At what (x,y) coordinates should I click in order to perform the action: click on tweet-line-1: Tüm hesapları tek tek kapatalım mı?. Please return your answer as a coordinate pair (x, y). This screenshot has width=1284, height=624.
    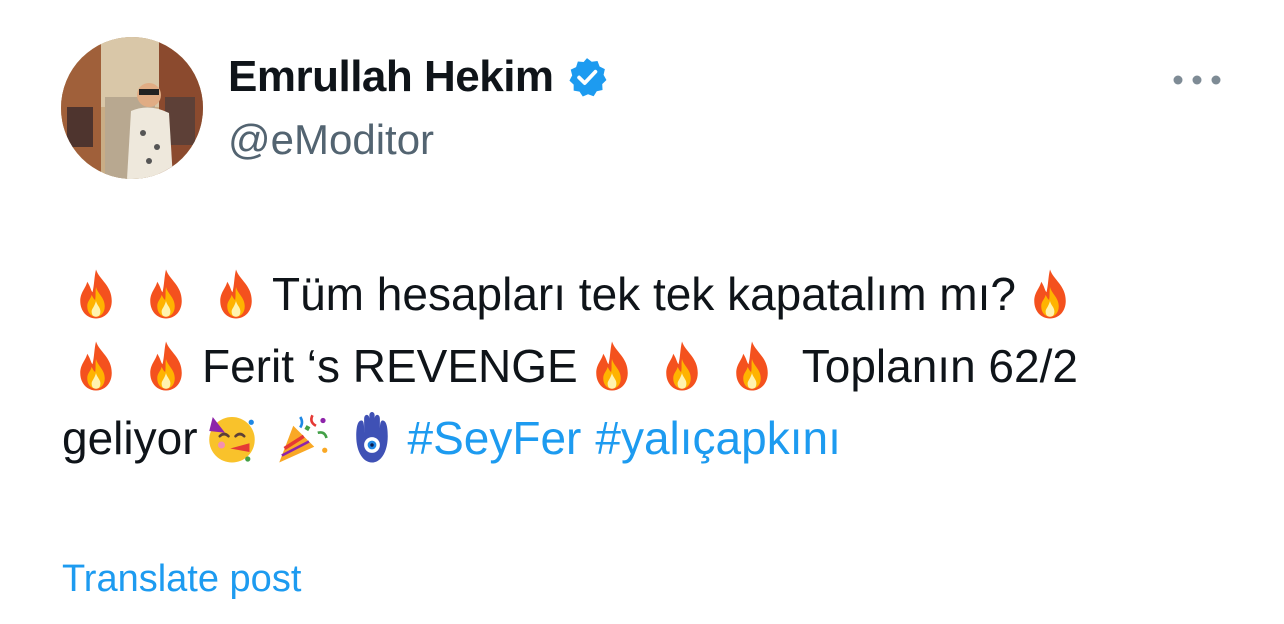
    Looking at the image, I should click on (652, 294).